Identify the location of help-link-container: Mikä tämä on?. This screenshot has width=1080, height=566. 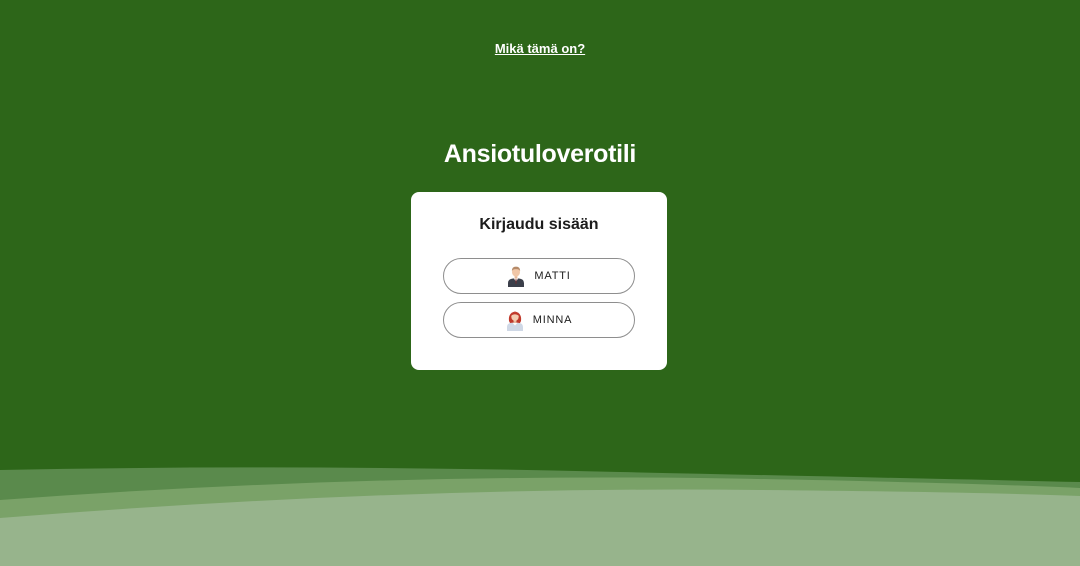
(540, 49).